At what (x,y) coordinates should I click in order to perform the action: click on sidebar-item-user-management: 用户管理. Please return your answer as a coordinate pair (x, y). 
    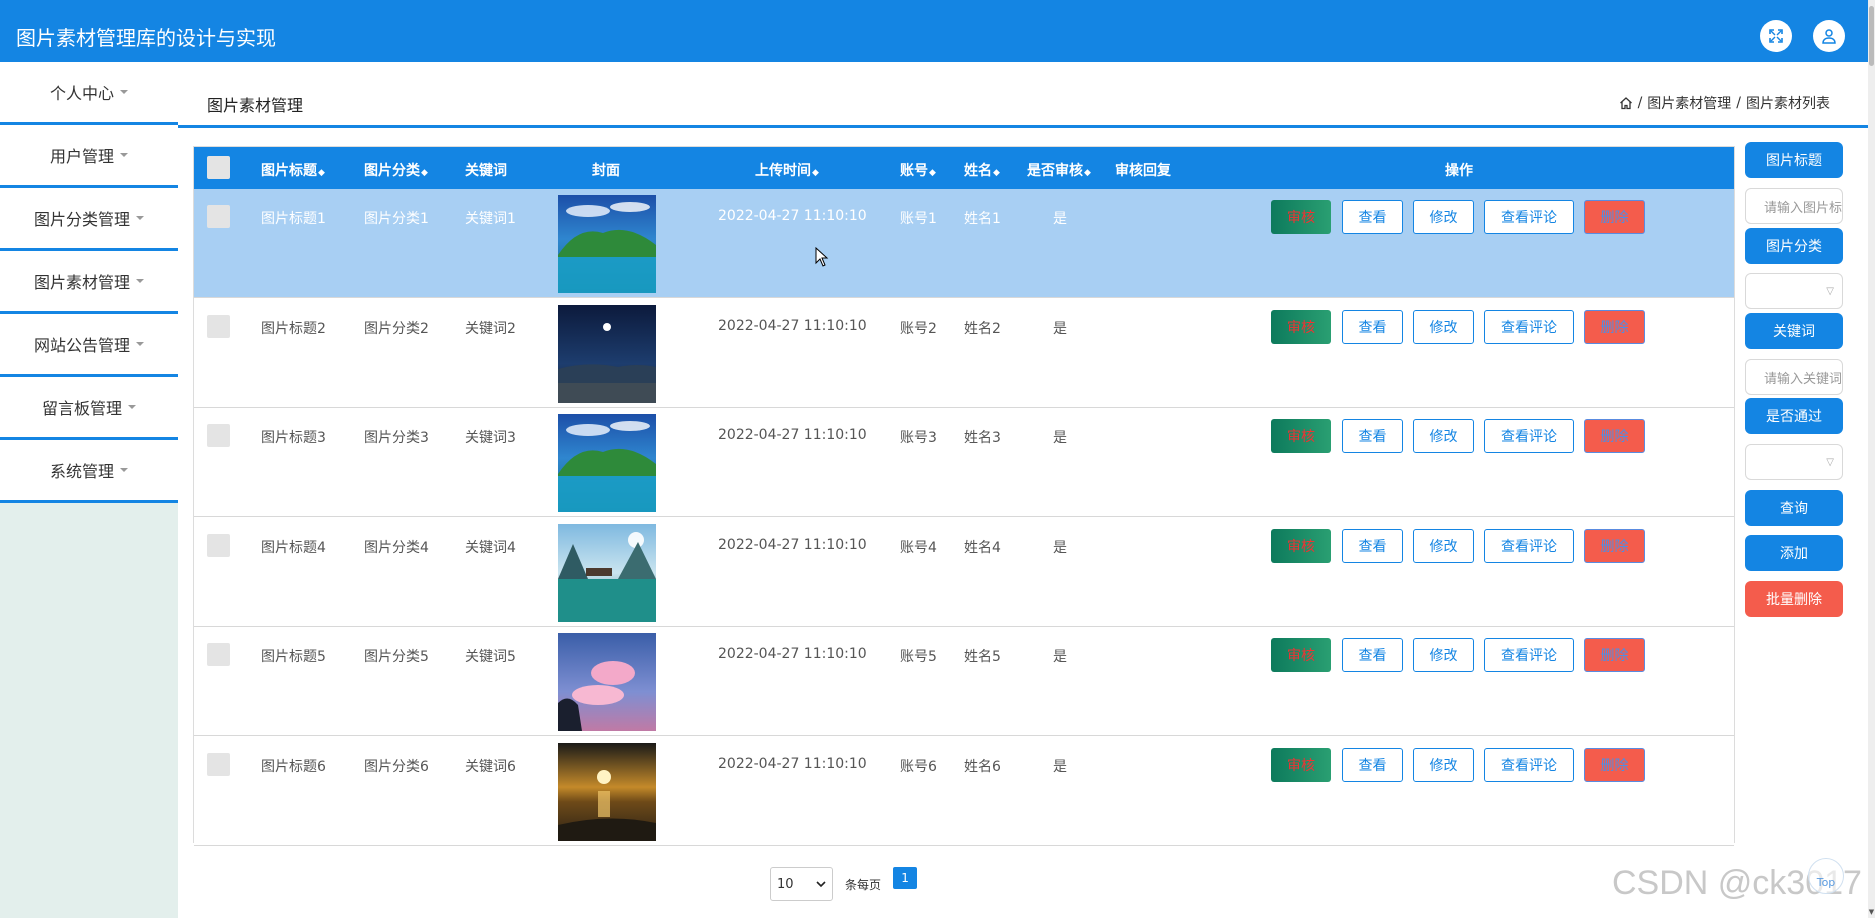
    Looking at the image, I should click on (89, 156).